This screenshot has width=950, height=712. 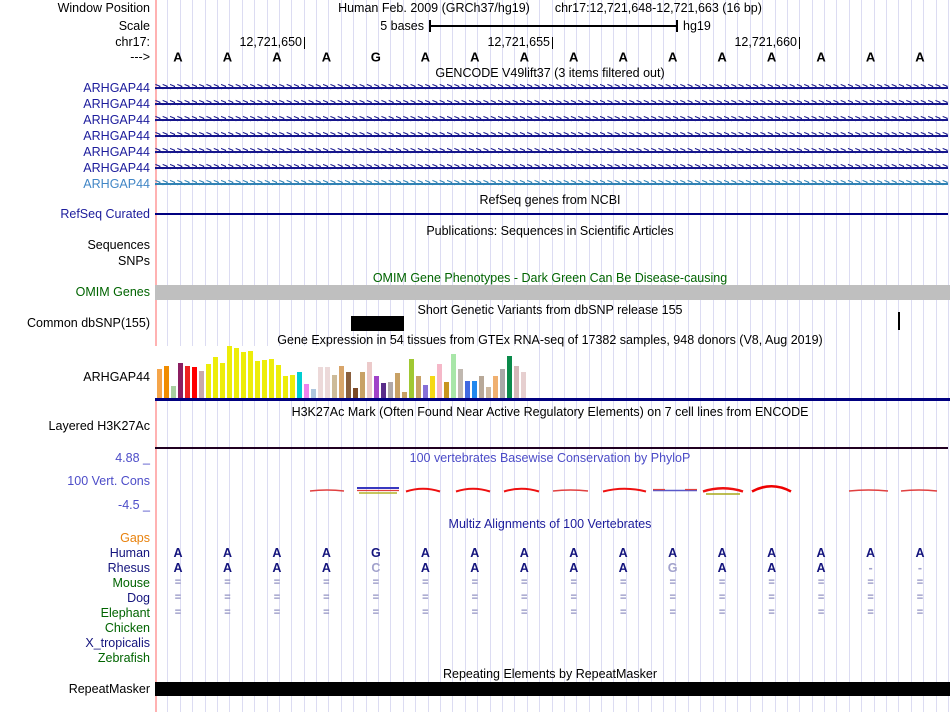 What do you see at coordinates (377, 323) in the screenshot?
I see `dbsnp-variant-box` at bounding box center [377, 323].